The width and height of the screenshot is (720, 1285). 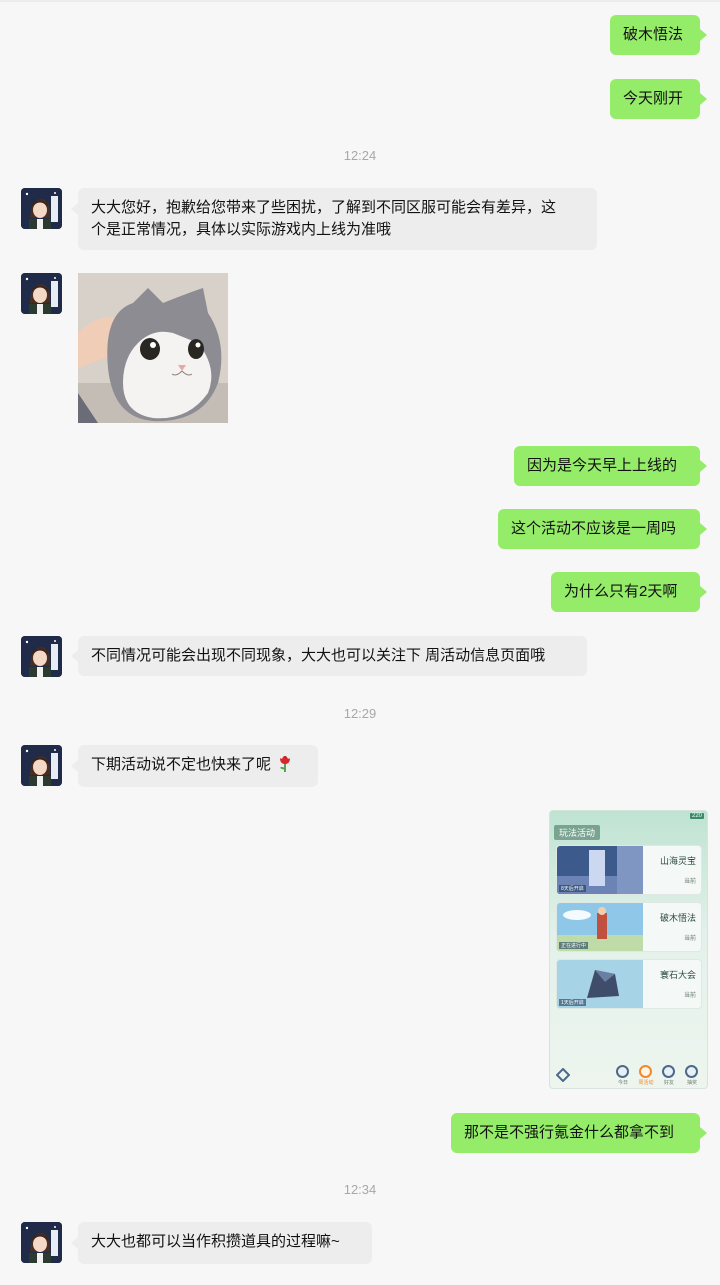 What do you see at coordinates (629, 870) in the screenshot?
I see `activity-card: 山海灵宝 当前 8天后开启` at bounding box center [629, 870].